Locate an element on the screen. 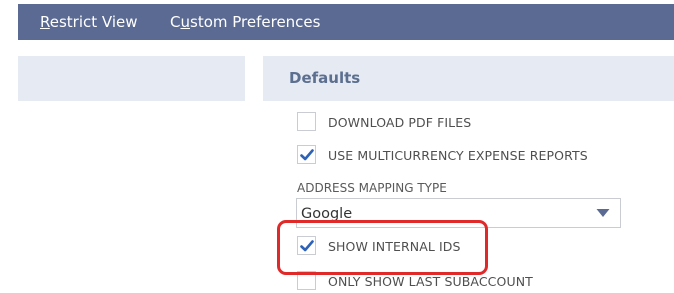  defaults-title: Defaults is located at coordinates (325, 78).